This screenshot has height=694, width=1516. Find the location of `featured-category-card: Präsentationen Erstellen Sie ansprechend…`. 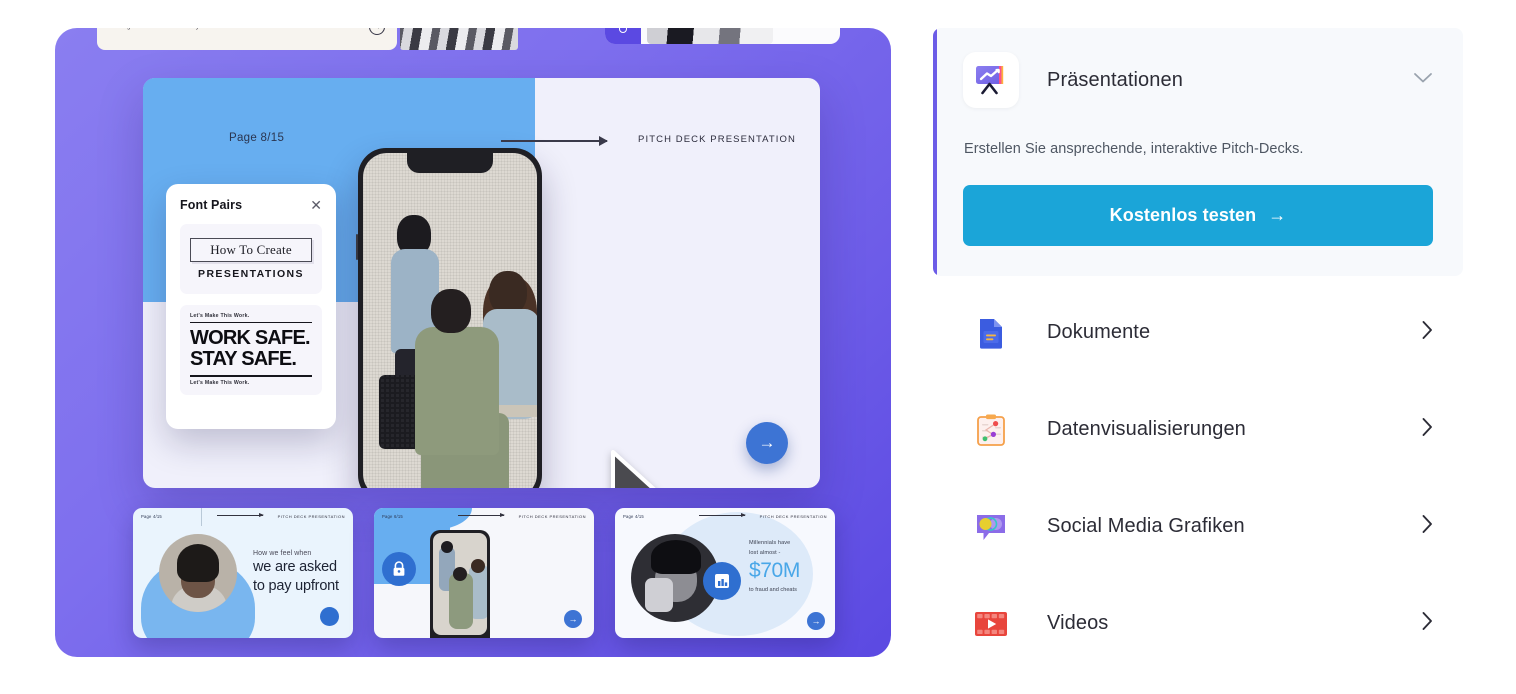

featured-category-card: Präsentationen Erstellen Sie ansprechend… is located at coordinates (1198, 152).